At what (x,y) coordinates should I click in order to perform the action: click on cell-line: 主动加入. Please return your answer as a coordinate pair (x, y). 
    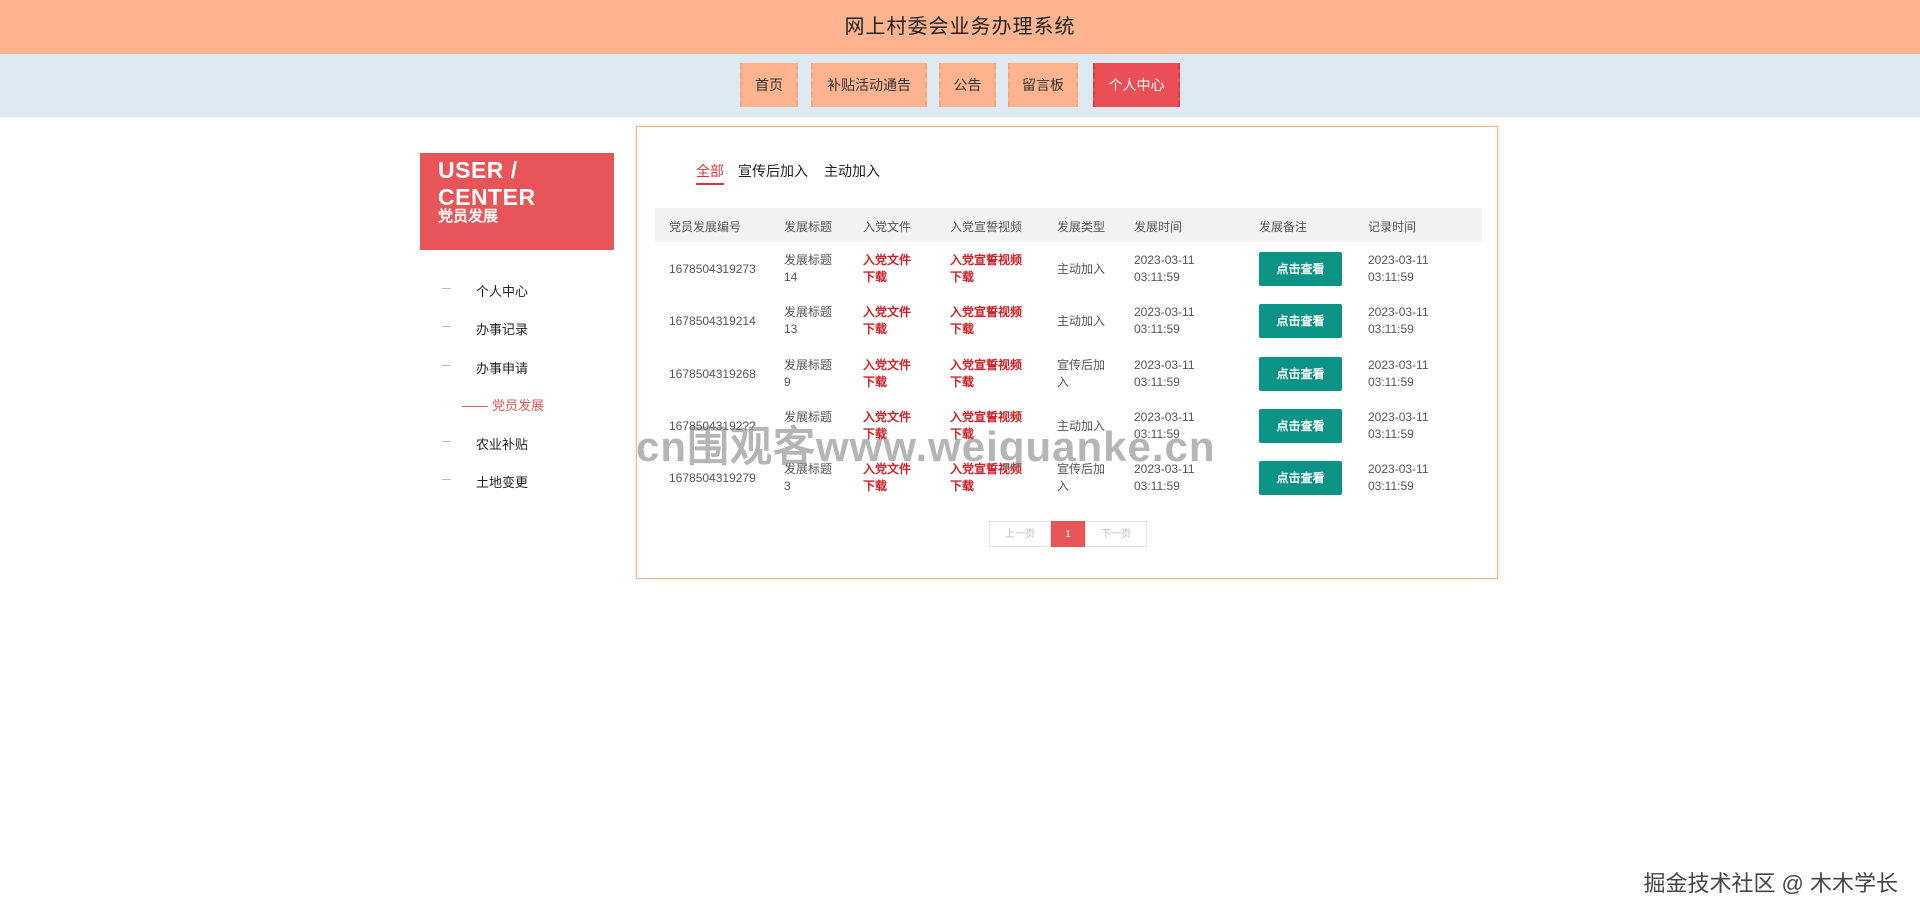
    Looking at the image, I should click on (1081, 269).